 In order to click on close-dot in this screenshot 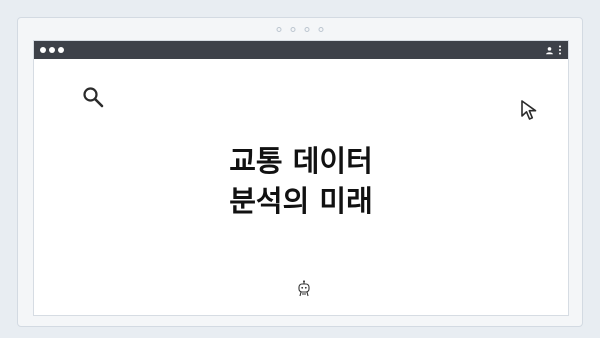, I will do `click(43, 50)`.